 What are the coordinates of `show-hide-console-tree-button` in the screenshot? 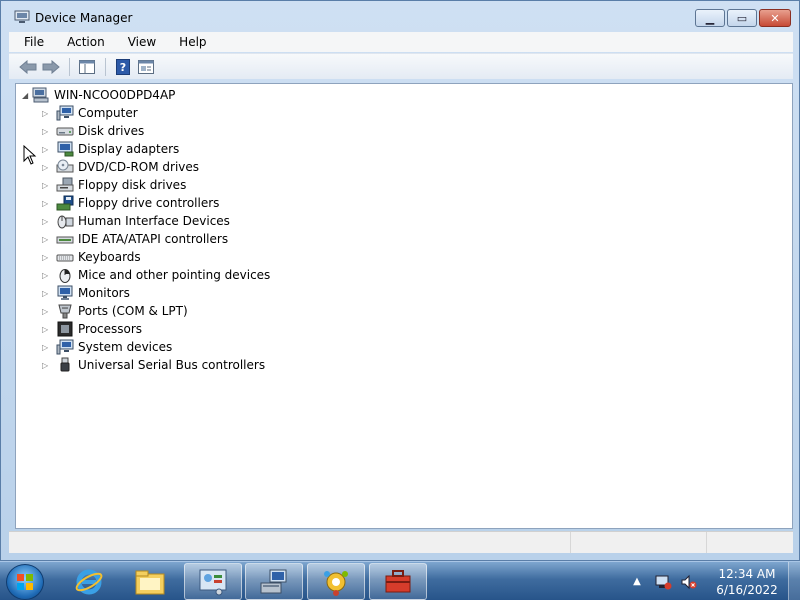 It's located at (87, 67).